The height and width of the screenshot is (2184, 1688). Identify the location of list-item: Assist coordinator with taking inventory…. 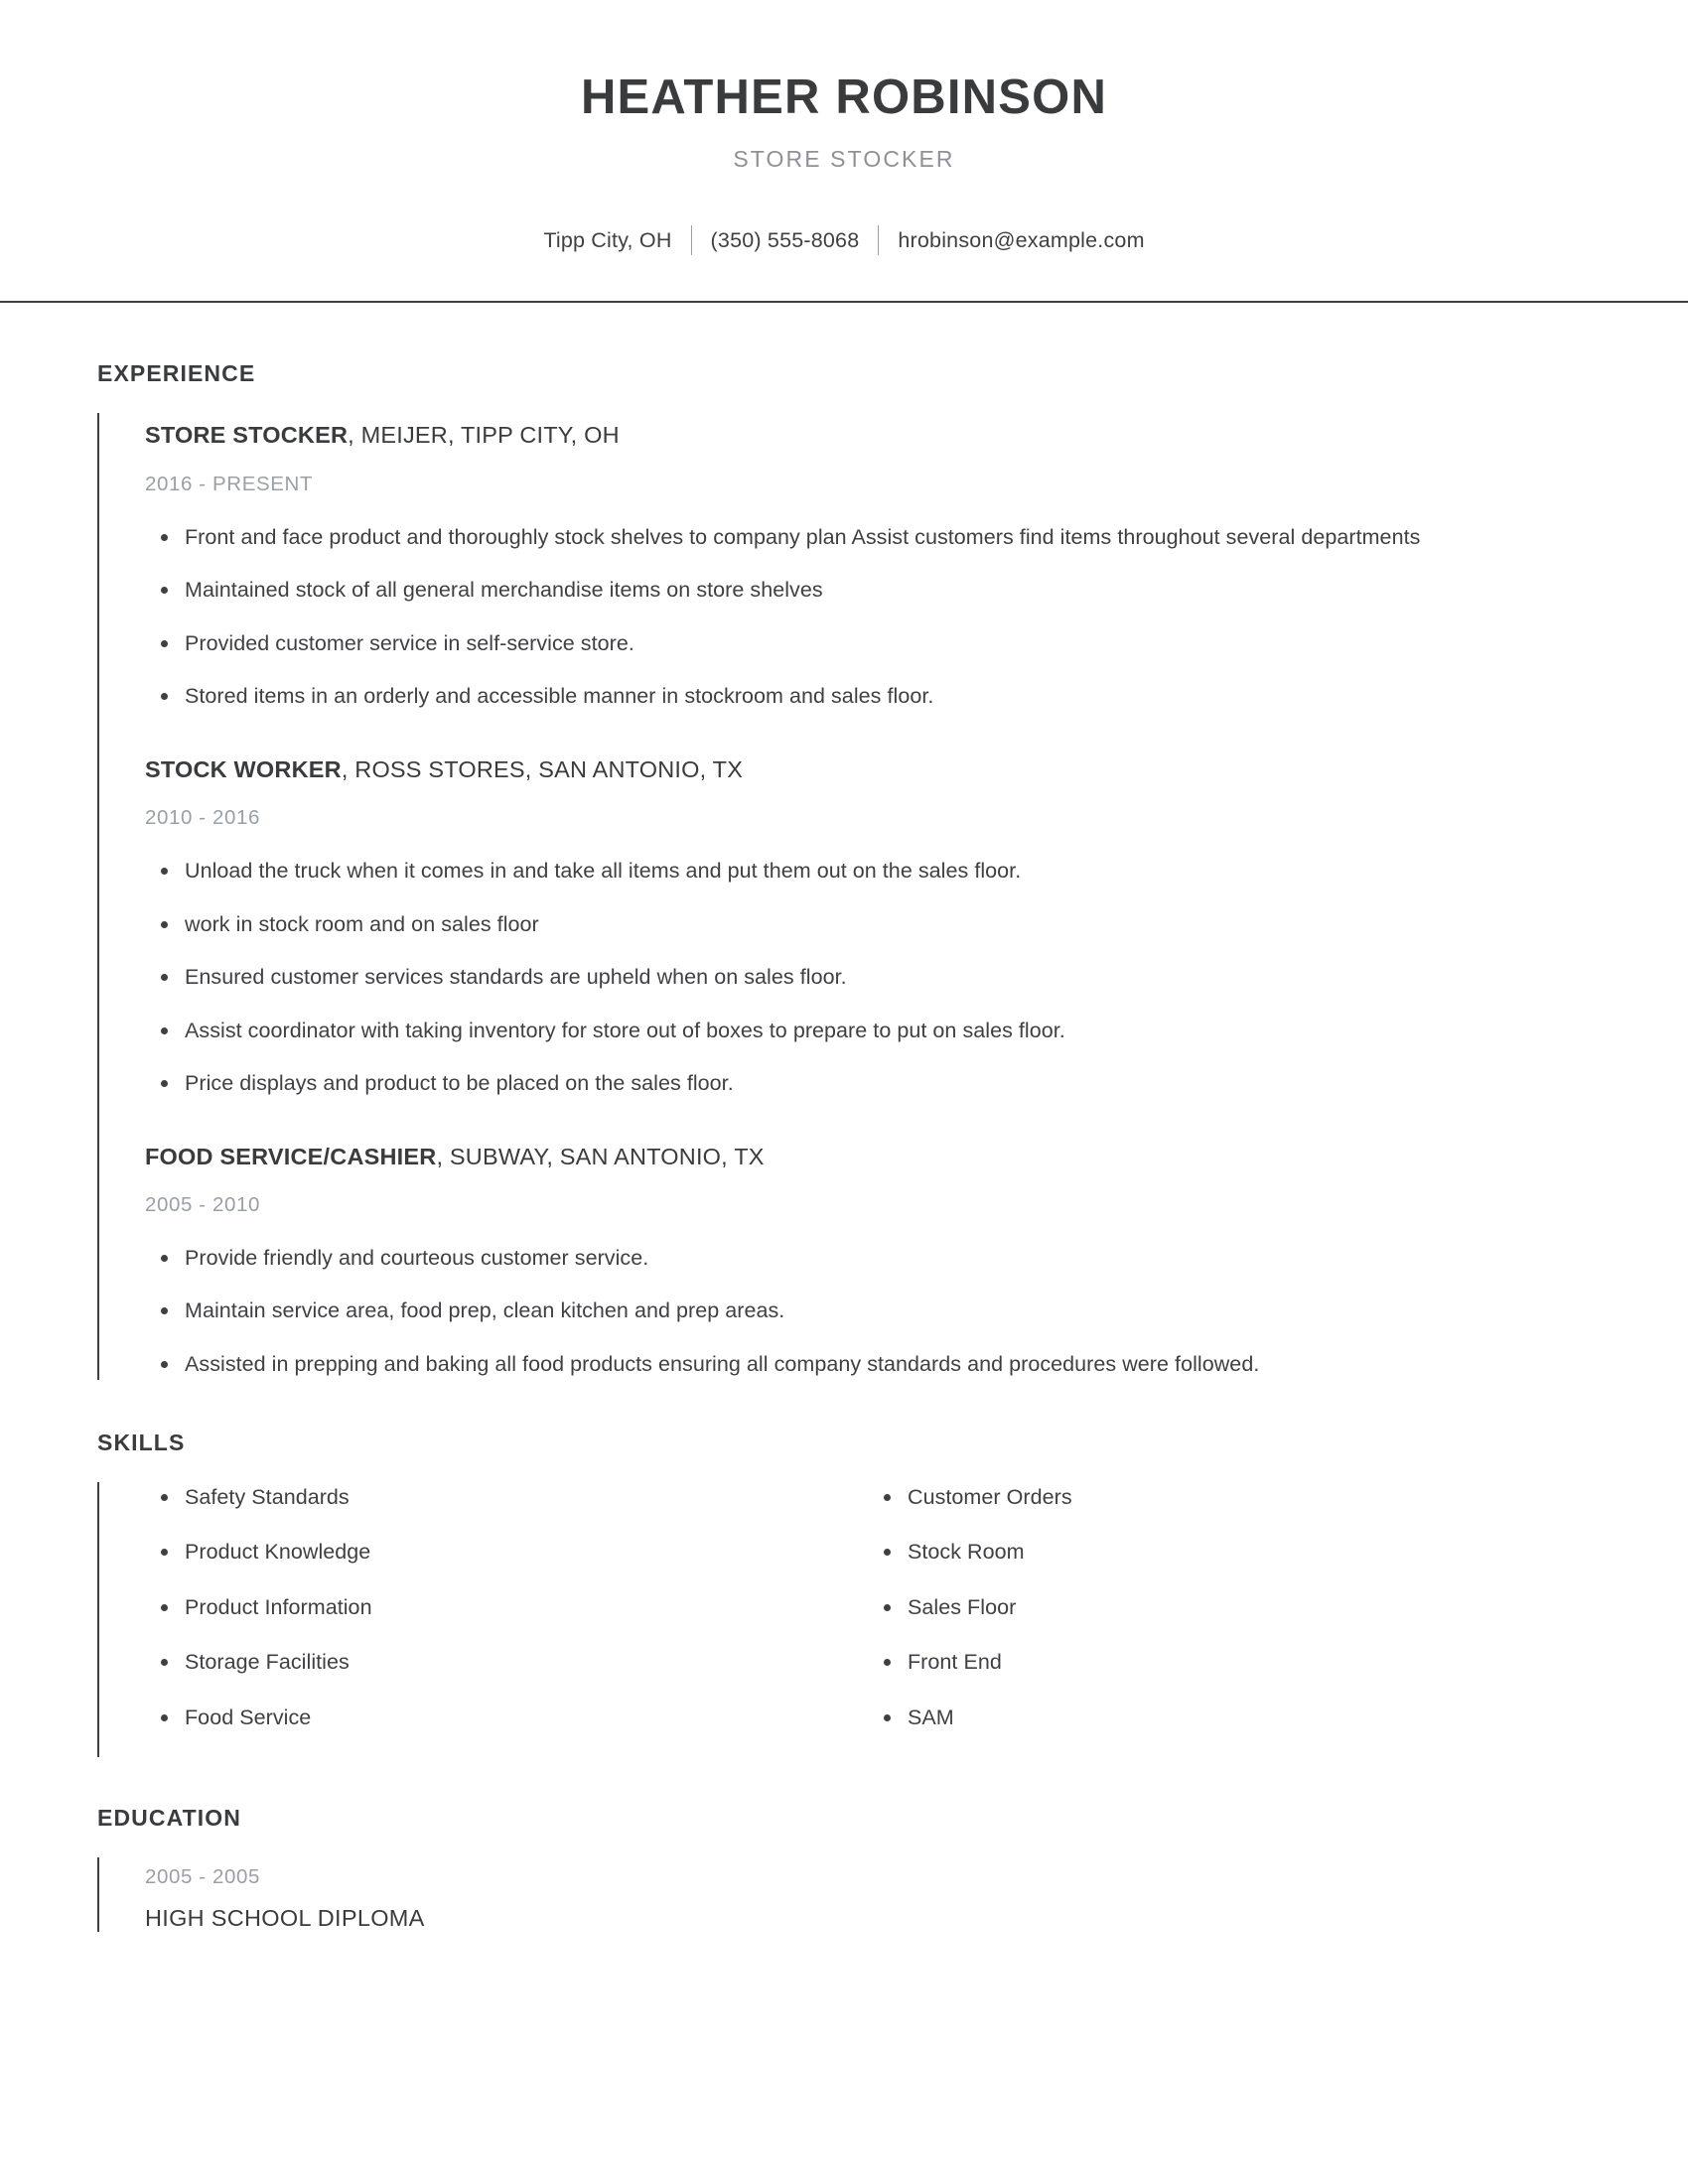
(868, 1031).